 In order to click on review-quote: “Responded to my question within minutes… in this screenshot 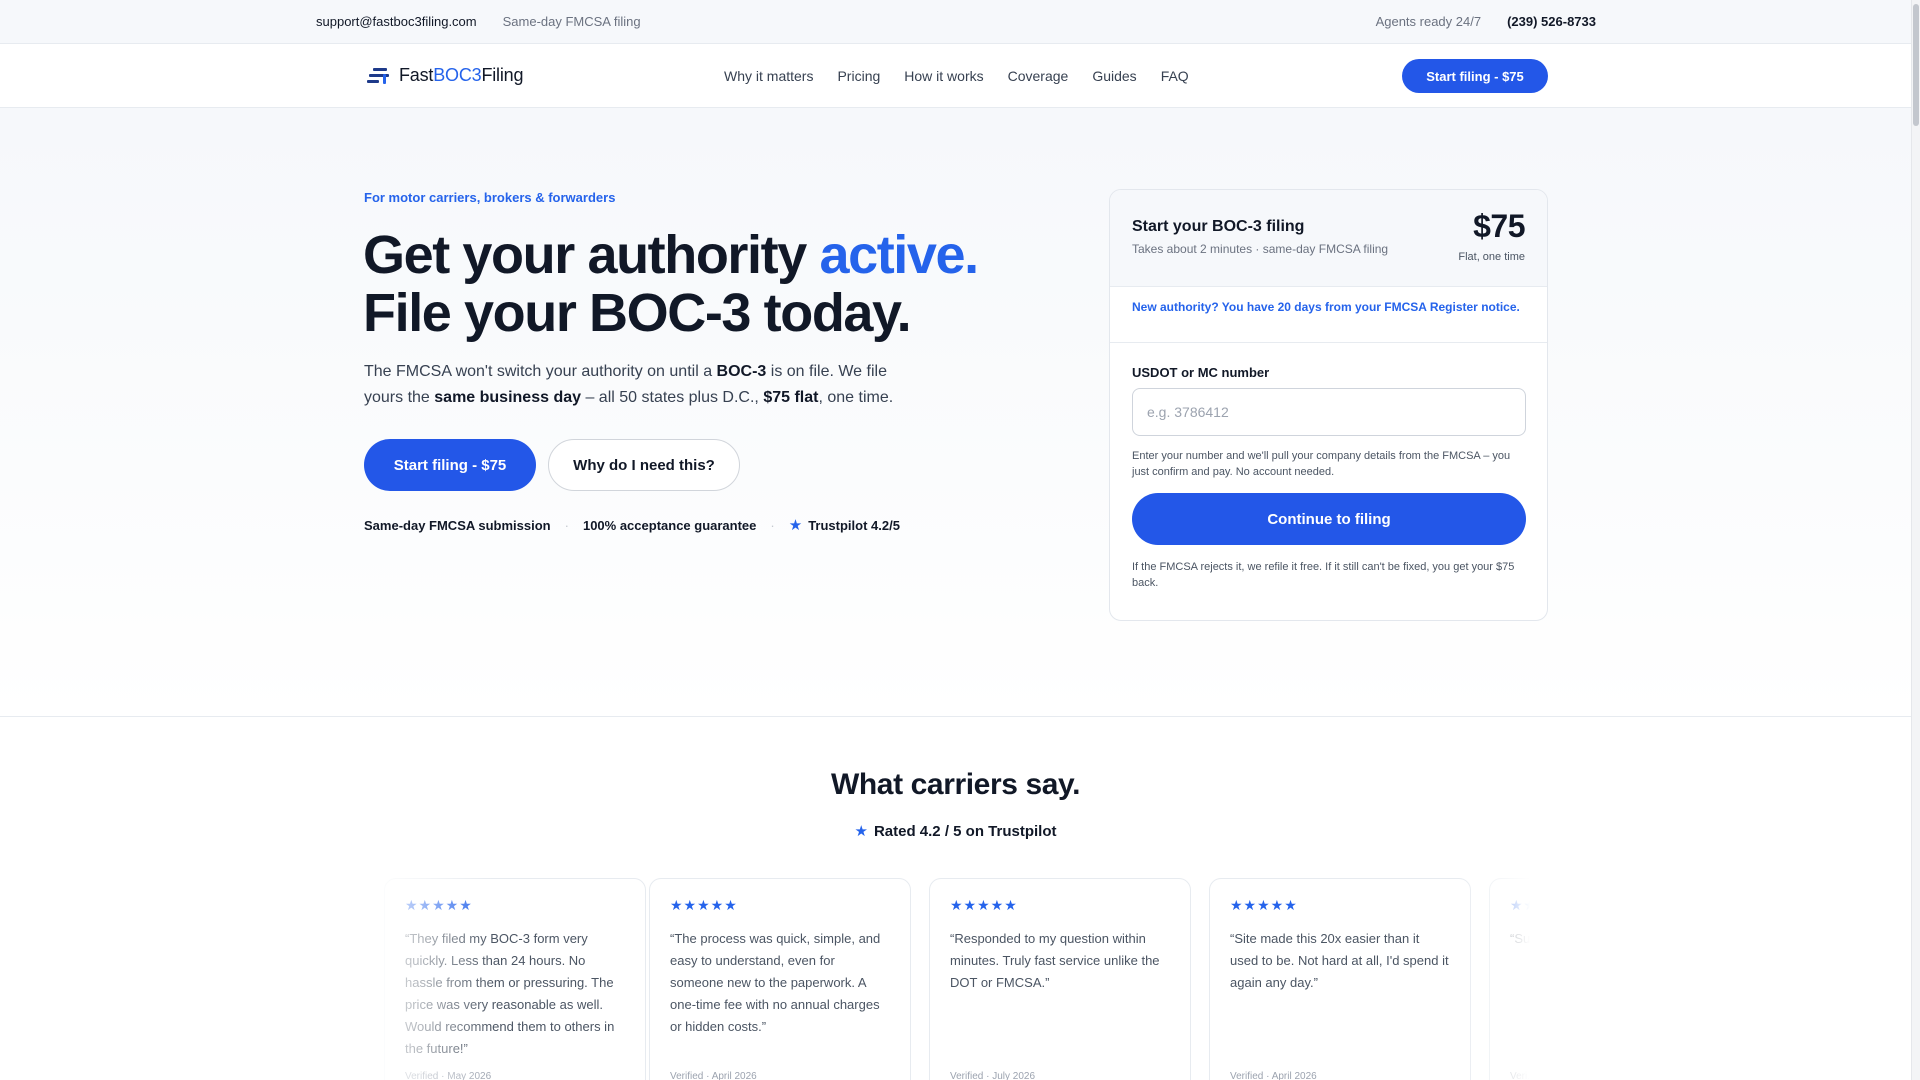, I will do `click(1055, 960)`.